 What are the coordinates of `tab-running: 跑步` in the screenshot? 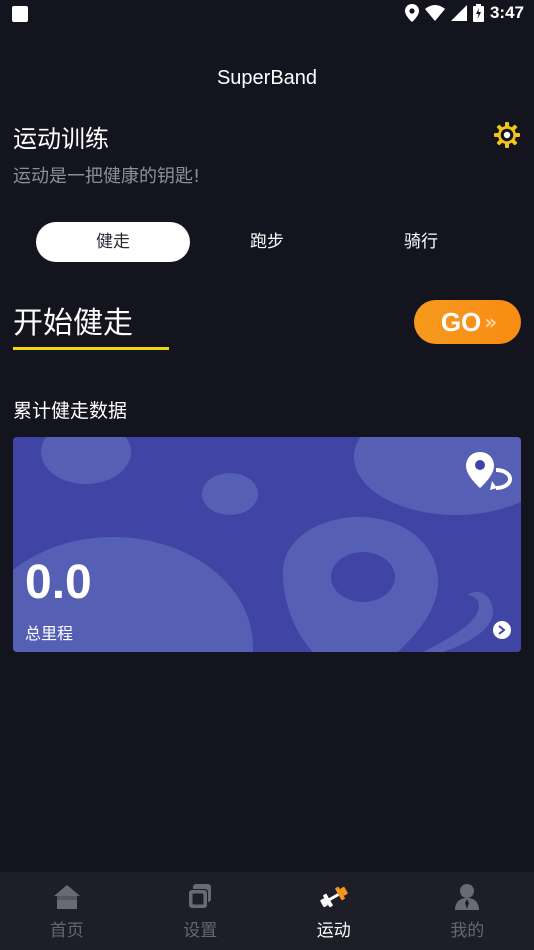 It's located at (267, 242).